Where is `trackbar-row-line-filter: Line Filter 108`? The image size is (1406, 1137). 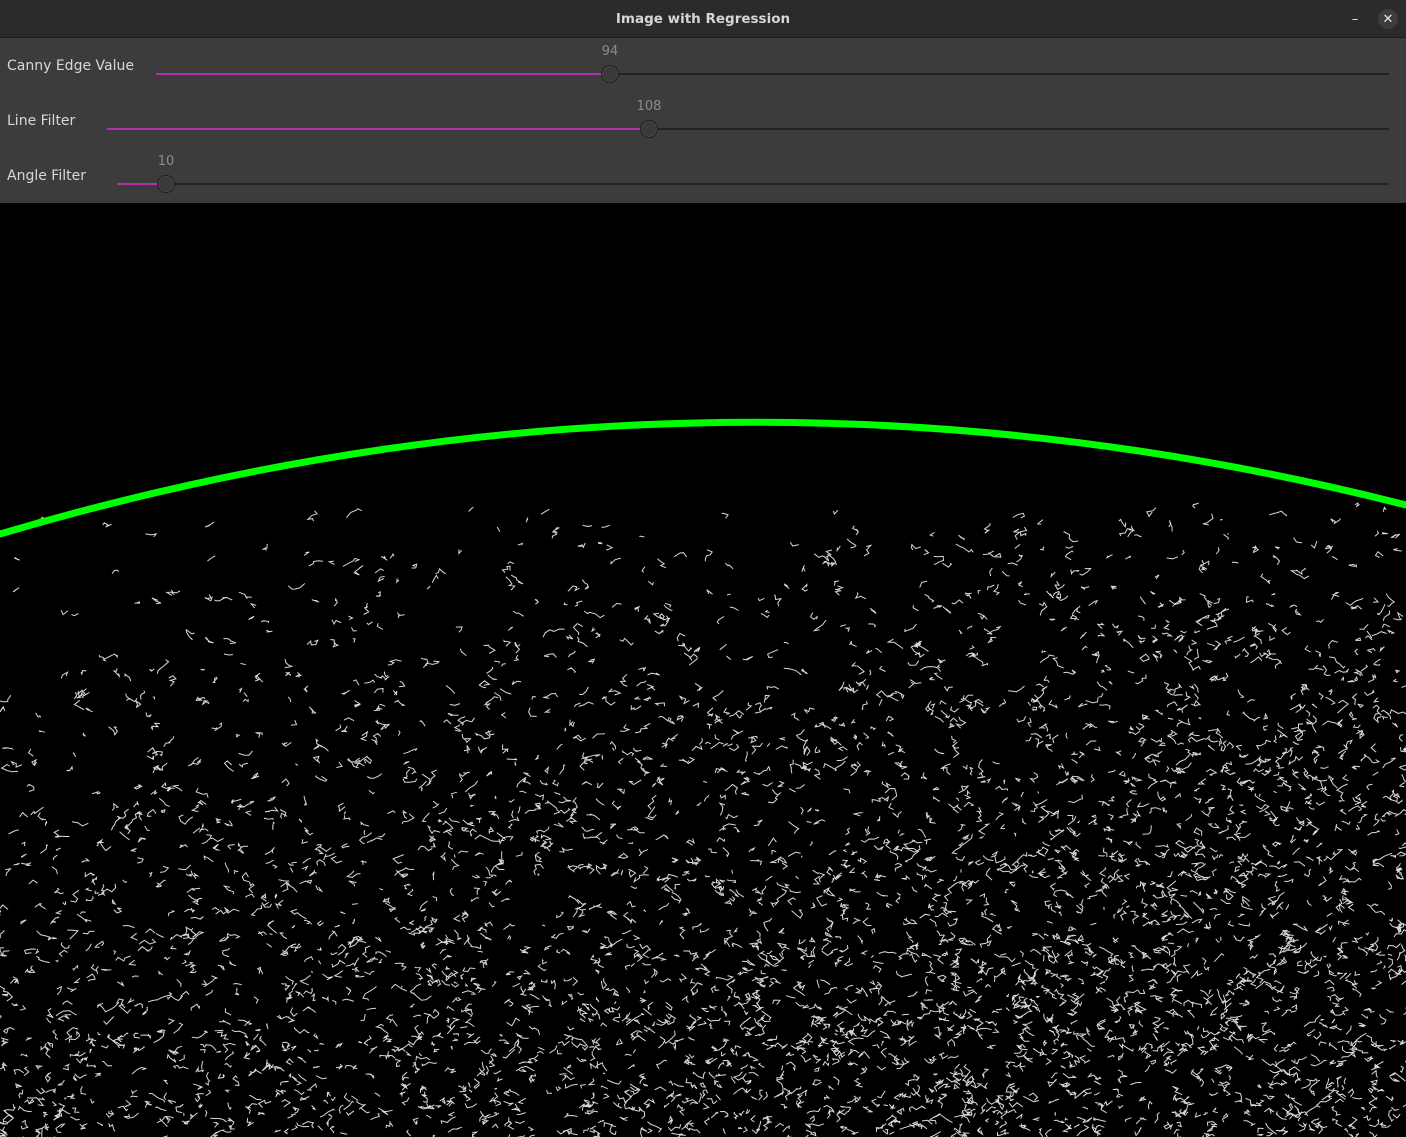
trackbar-row-line-filter: Line Filter 108 is located at coordinates (703, 120).